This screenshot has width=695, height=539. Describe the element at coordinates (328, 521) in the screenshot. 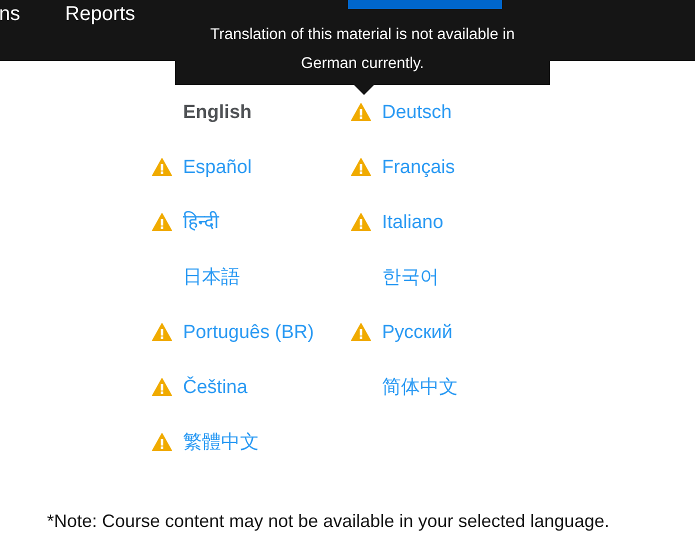

I see `note-text: *Note: Course content may not be available in your selected language.` at that location.